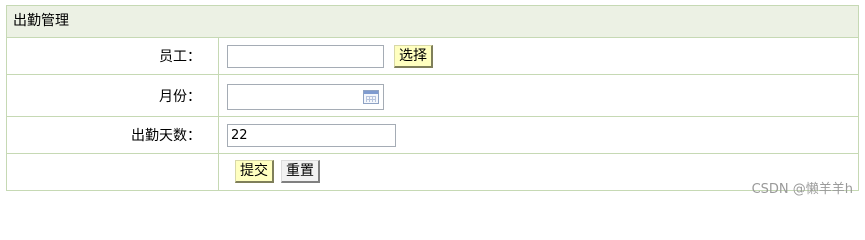 The width and height of the screenshot is (865, 240). I want to click on submit-button: 提交, so click(254, 171).